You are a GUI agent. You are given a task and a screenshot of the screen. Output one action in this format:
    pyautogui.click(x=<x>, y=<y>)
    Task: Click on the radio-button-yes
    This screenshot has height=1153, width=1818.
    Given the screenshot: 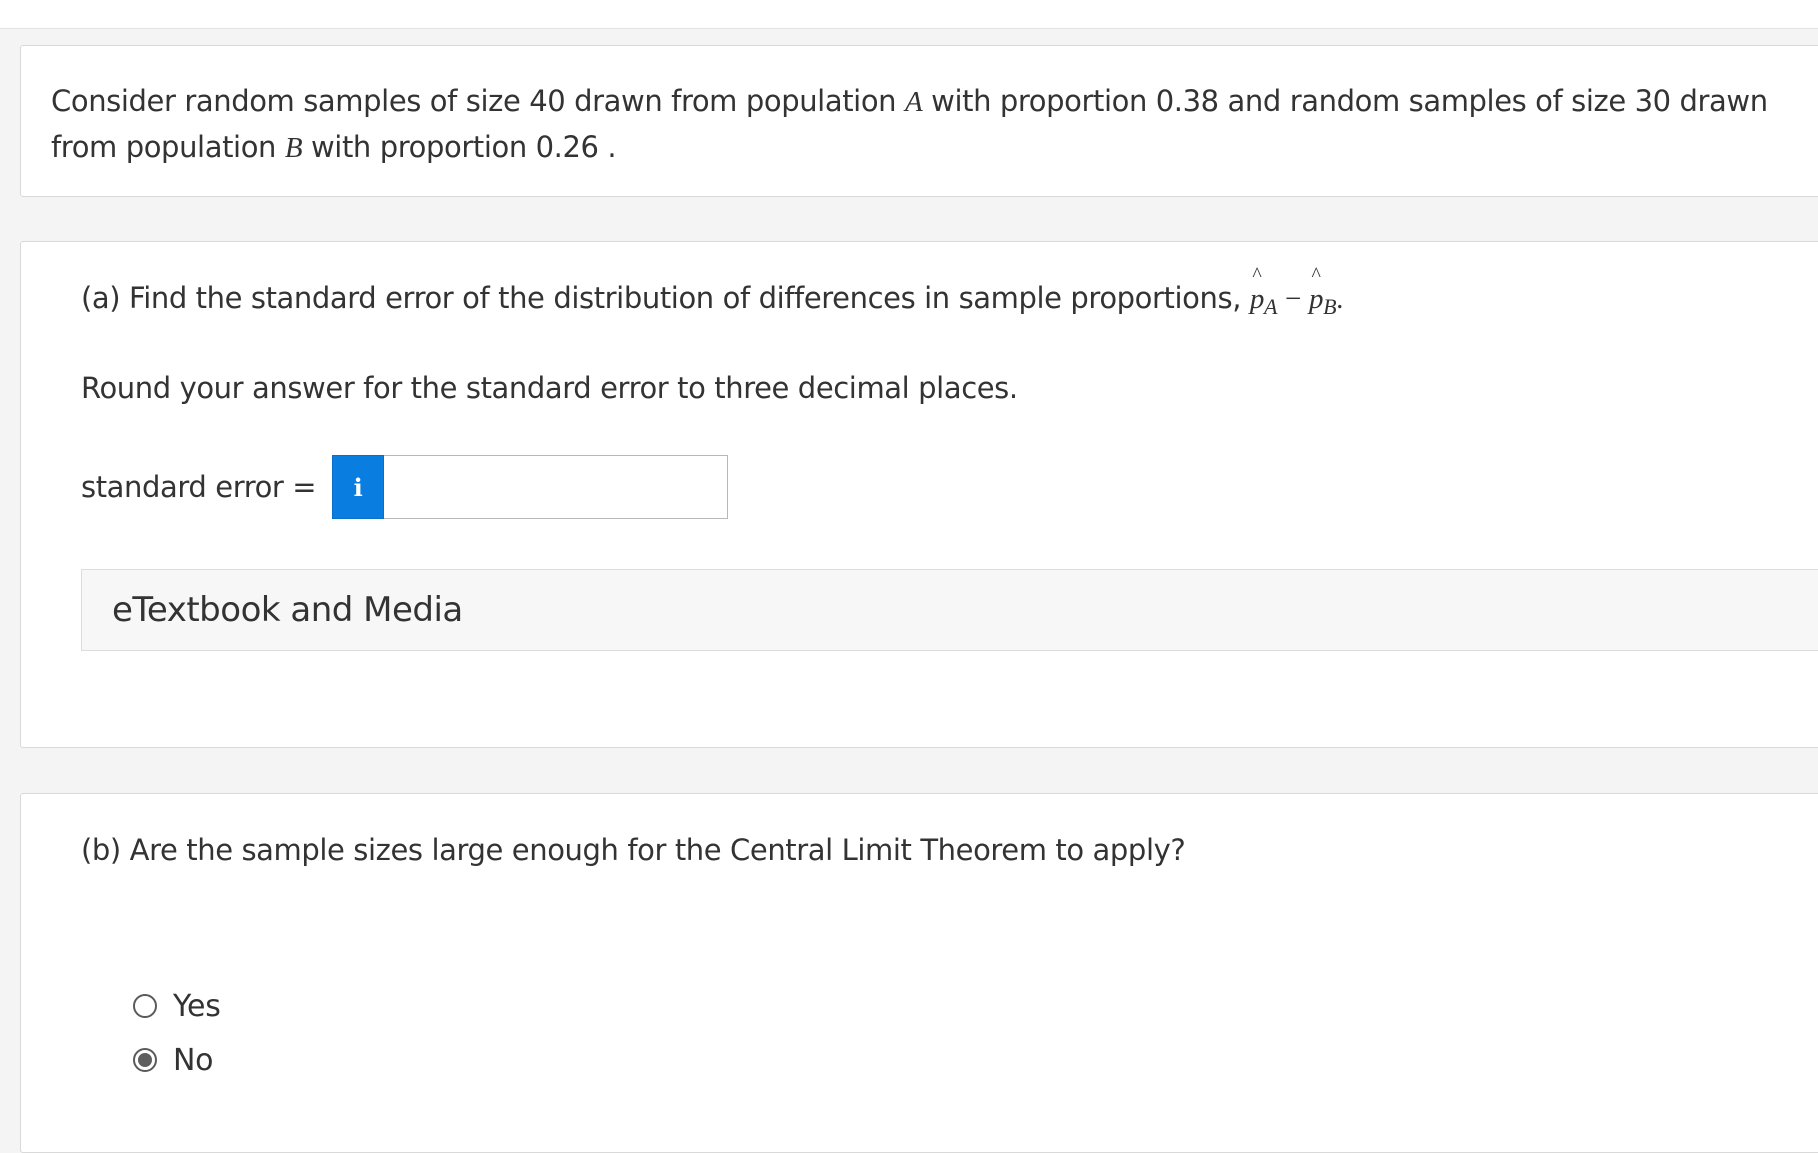 What is the action you would take?
    pyautogui.click(x=145, y=1006)
    